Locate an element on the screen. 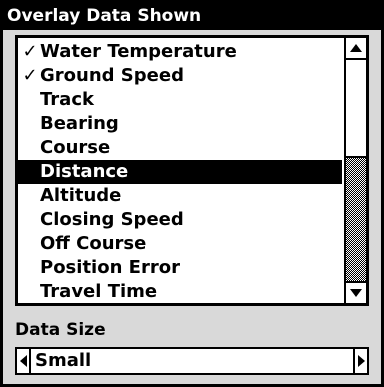  list-item-ground-speed: ✓ Ground Speed is located at coordinates (180, 76).